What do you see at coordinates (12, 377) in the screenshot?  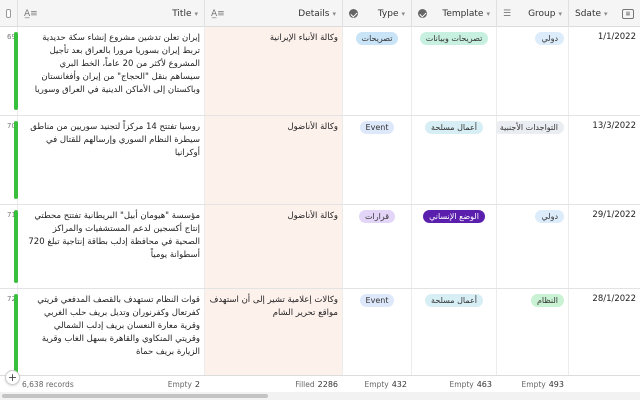 I see `add-record-button: +` at bounding box center [12, 377].